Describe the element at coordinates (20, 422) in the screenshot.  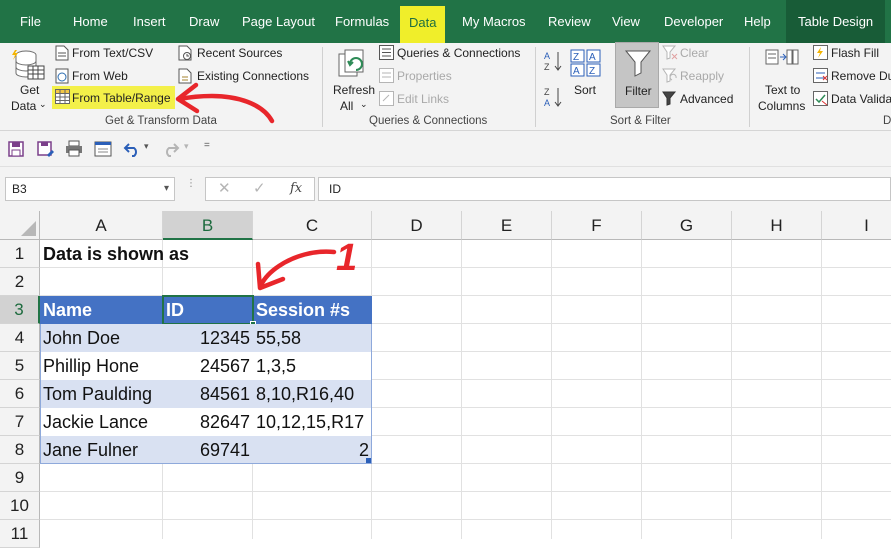
I see `row-header-7: 7` at that location.